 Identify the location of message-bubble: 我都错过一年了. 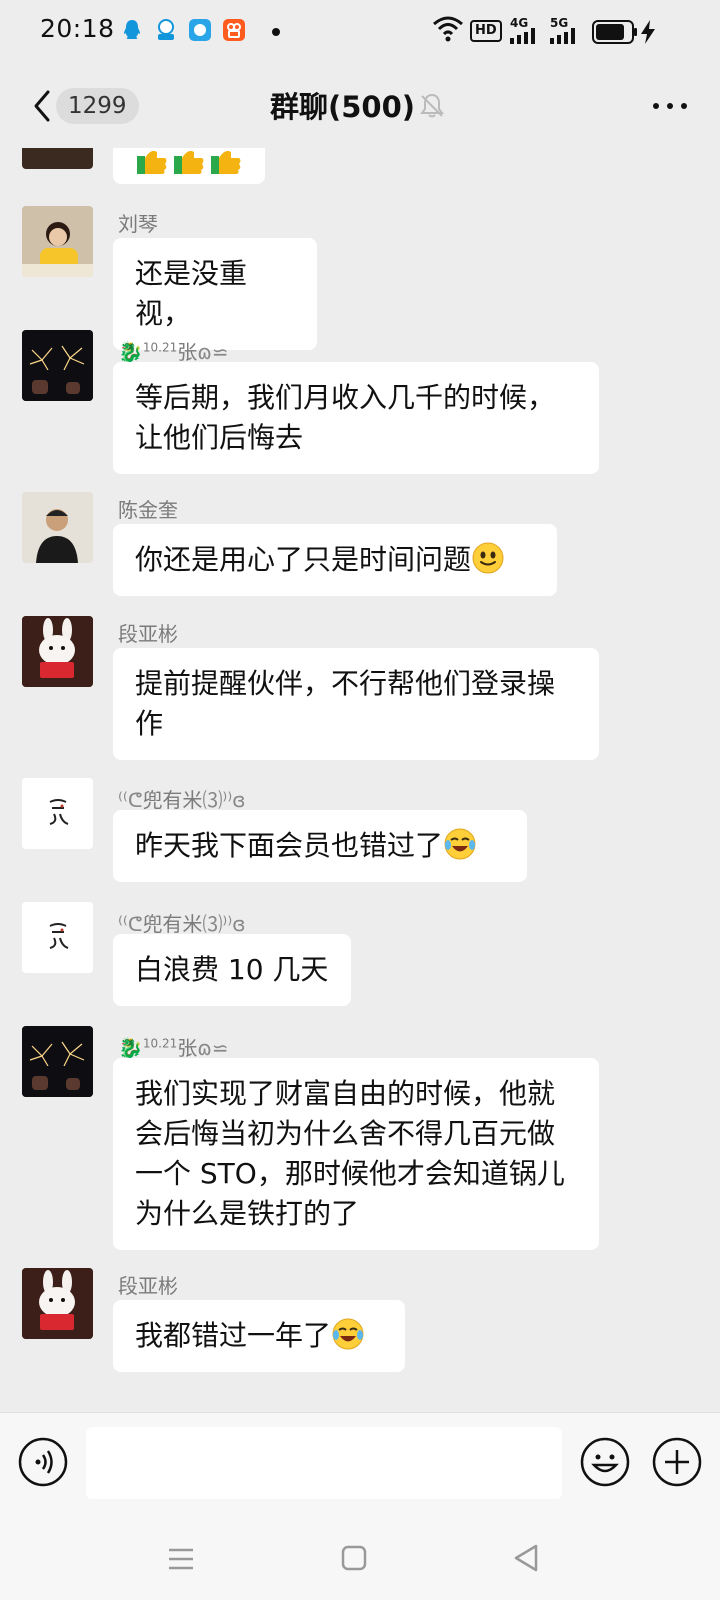
(259, 1336).